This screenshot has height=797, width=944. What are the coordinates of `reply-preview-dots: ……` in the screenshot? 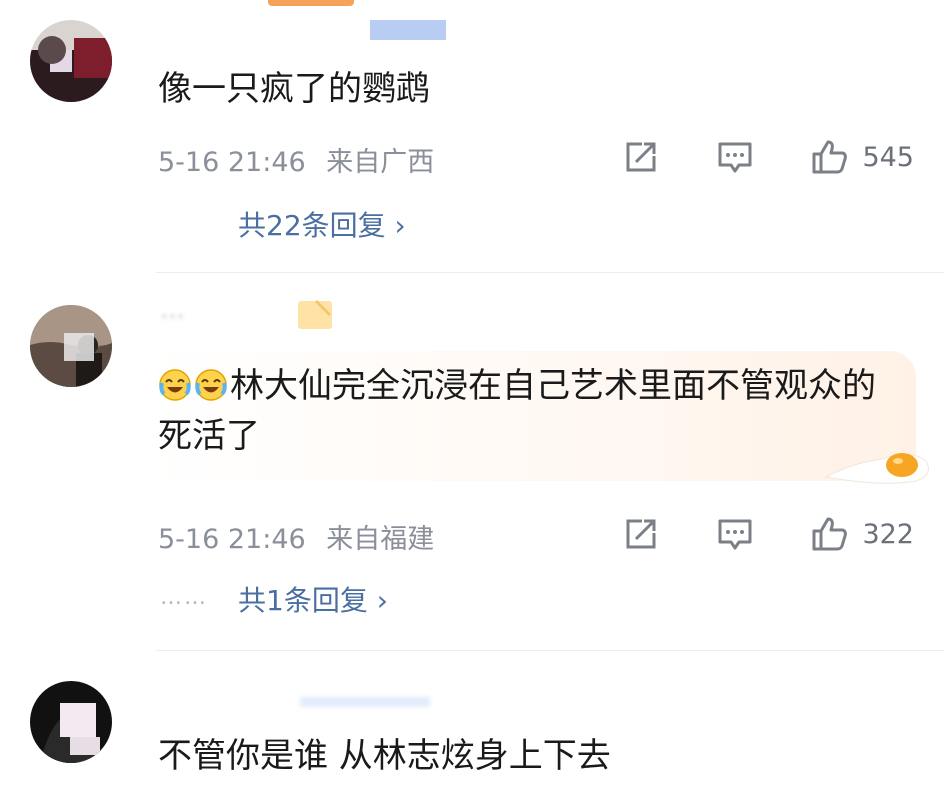 It's located at (184, 597).